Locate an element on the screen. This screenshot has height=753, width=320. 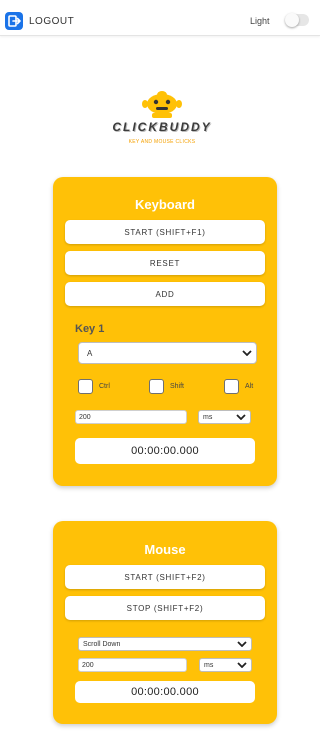
keyboard-add-button: ADD is located at coordinates (165, 294).